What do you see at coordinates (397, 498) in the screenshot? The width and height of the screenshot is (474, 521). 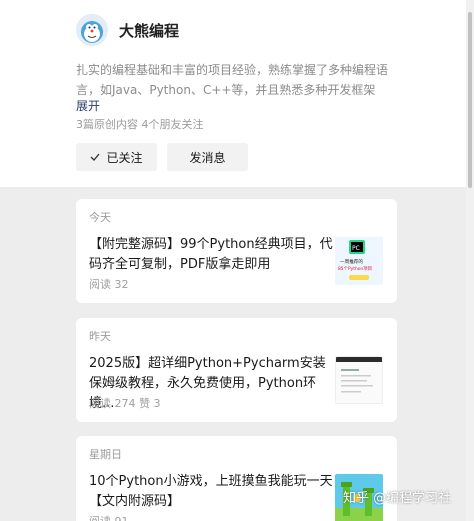 I see `watermark: 知乎 @编程学习社` at bounding box center [397, 498].